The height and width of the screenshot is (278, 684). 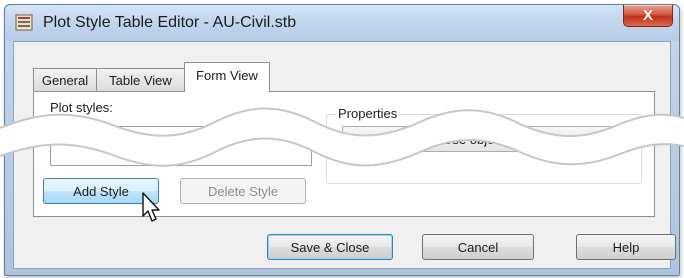 I want to click on close-button: X, so click(x=648, y=16).